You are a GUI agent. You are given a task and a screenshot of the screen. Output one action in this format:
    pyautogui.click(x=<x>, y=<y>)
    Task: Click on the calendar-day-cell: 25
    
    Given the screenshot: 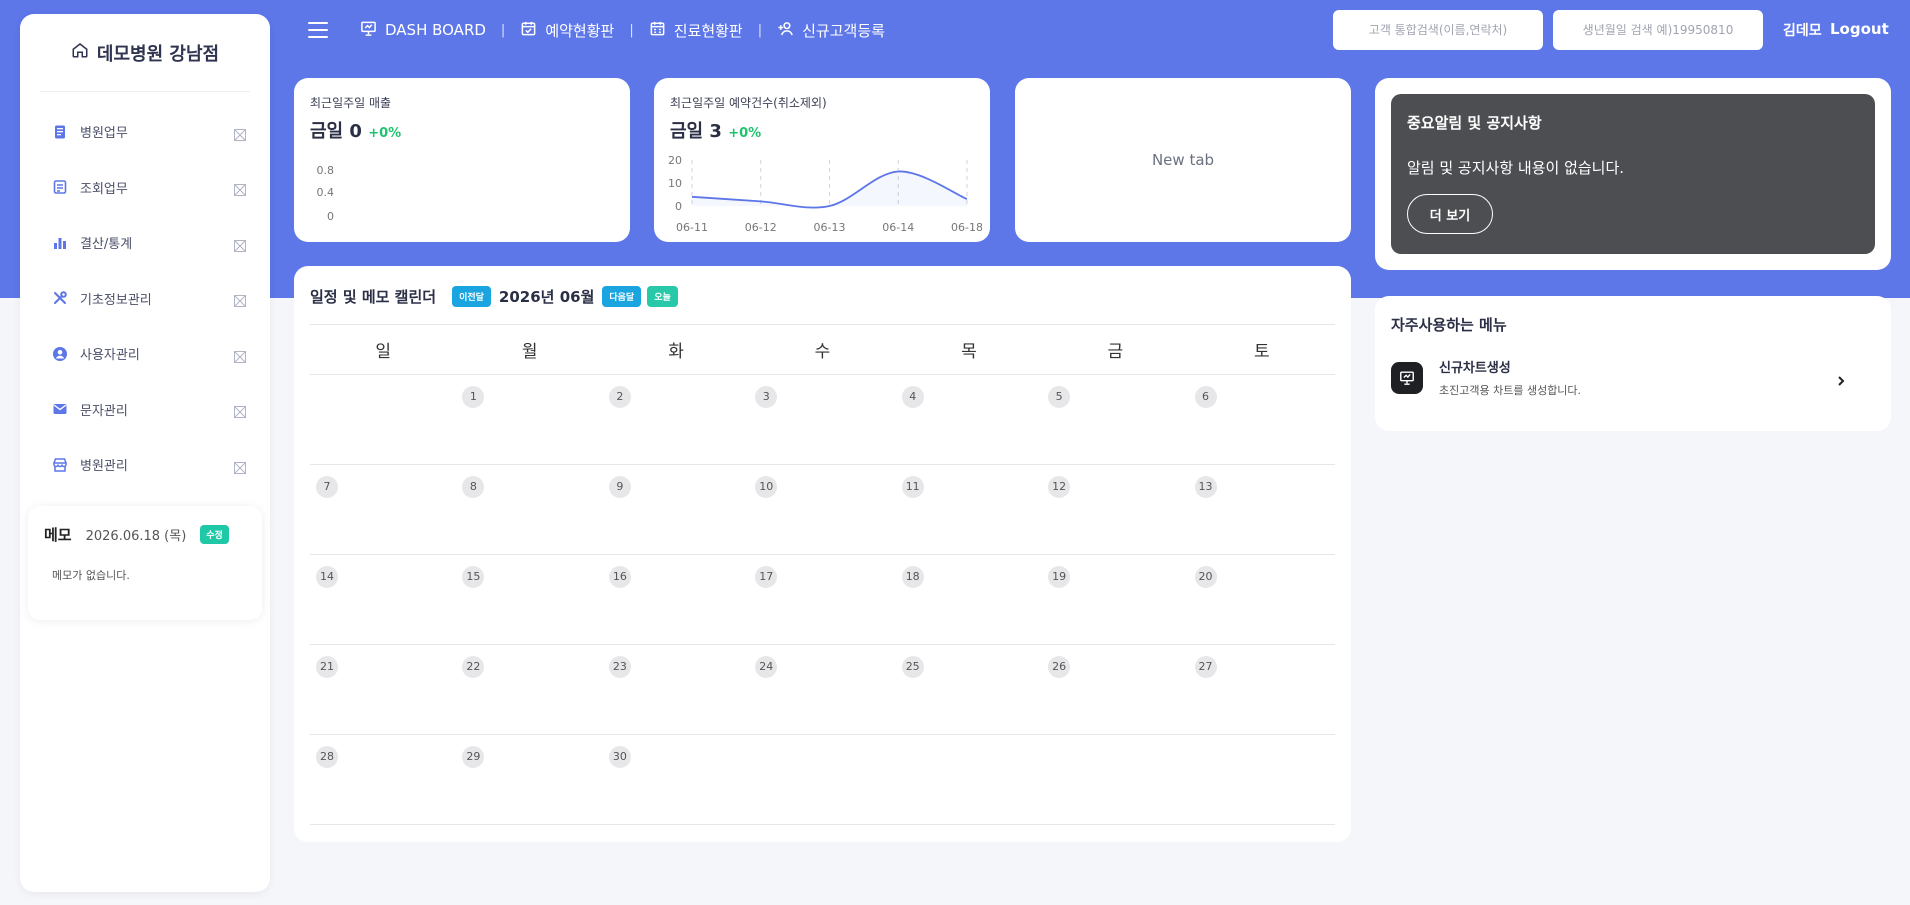 What is the action you would take?
    pyautogui.click(x=969, y=689)
    